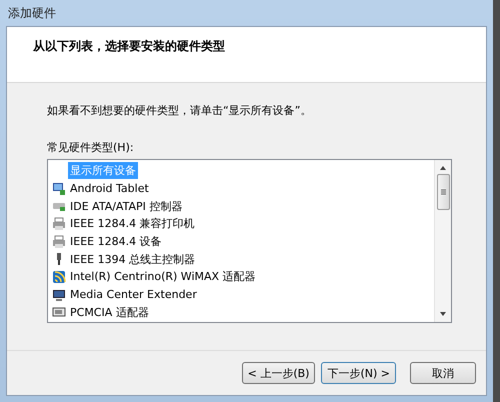 The image size is (500, 402). What do you see at coordinates (133, 259) in the screenshot?
I see `list-item: IEEE 1394 总线主控制器` at bounding box center [133, 259].